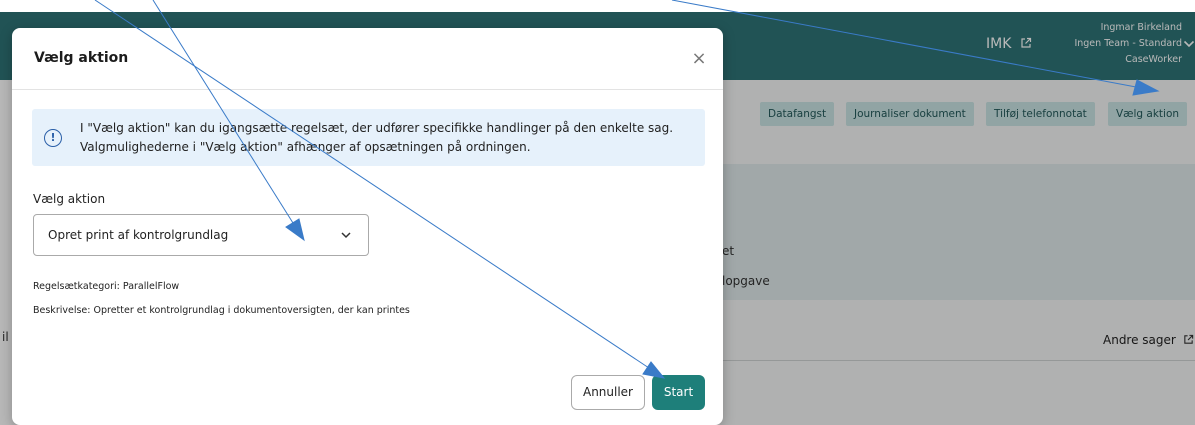 This screenshot has height=425, width=1195. I want to click on category-label: Regelsætkategori:, so click(76, 286).